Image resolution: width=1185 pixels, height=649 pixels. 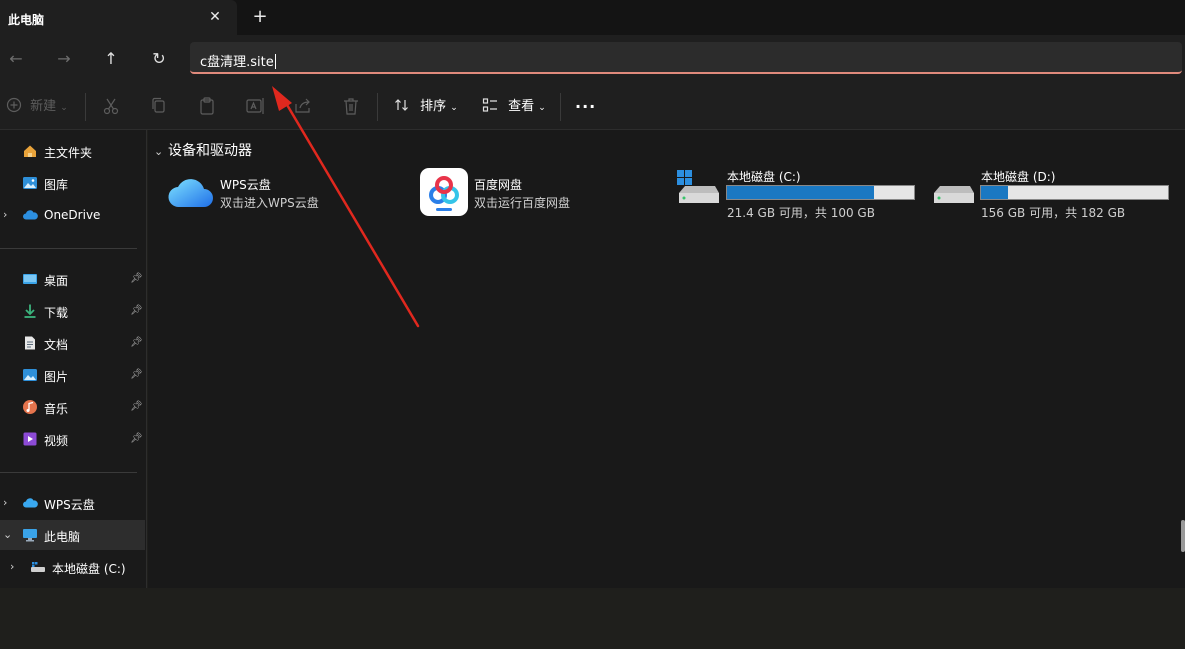 I want to click on sidebar-item-local-disk-c: › 本地磁盘 (C:), so click(x=72, y=567).